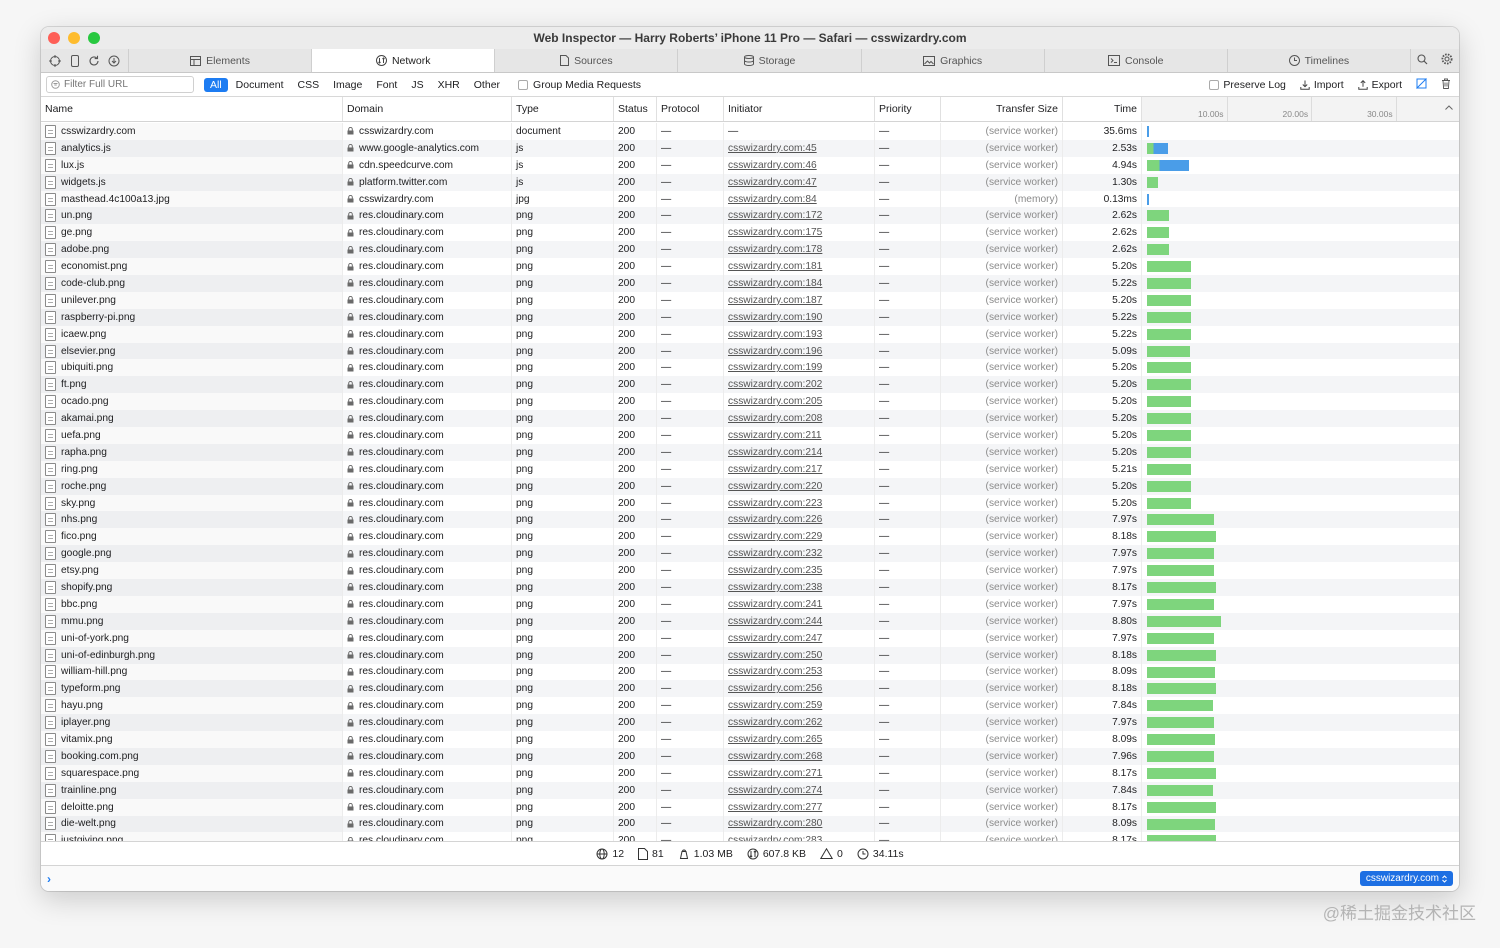 Image resolution: width=1500 pixels, height=948 pixels. What do you see at coordinates (799, 672) in the screenshot?
I see `cell-initiator: csswizardry.com:253` at bounding box center [799, 672].